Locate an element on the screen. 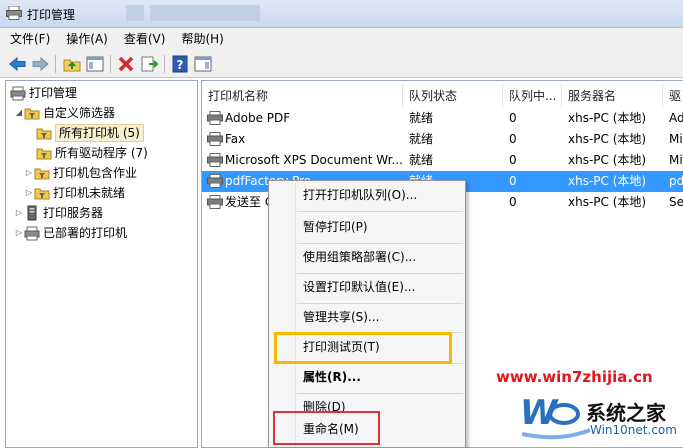 The image size is (683, 448). menu-gutter is located at coordinates (295, 315).